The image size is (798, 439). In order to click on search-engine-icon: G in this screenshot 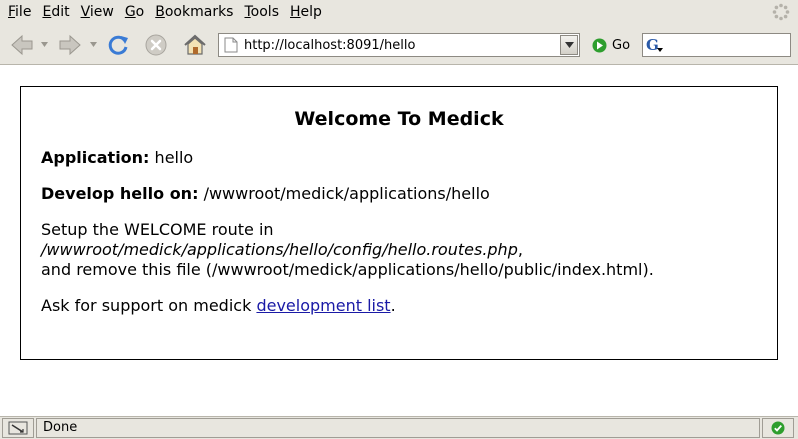, I will do `click(654, 45)`.